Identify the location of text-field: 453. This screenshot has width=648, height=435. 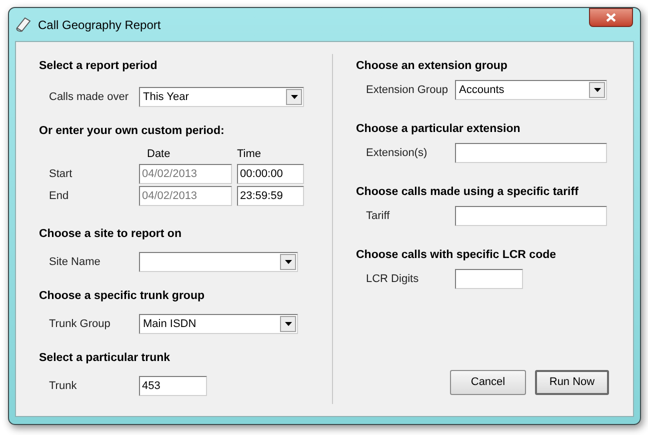
(173, 386).